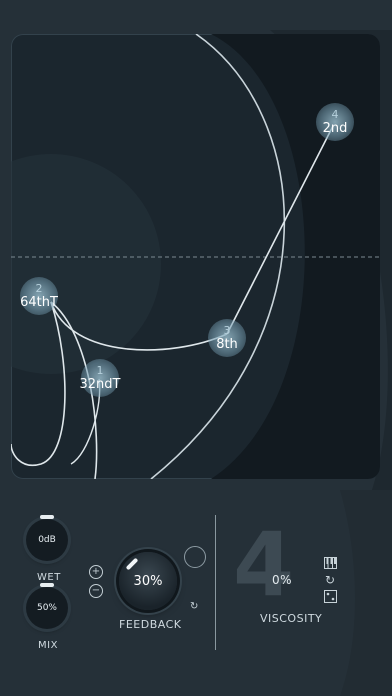 This screenshot has height=696, width=392. I want to click on feedback-knob: 30%, so click(148, 581).